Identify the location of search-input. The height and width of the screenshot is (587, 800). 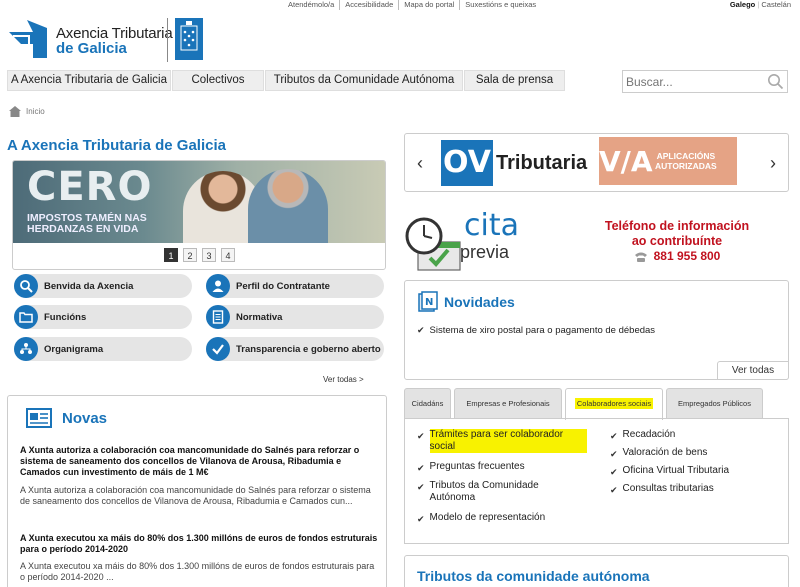
(693, 81).